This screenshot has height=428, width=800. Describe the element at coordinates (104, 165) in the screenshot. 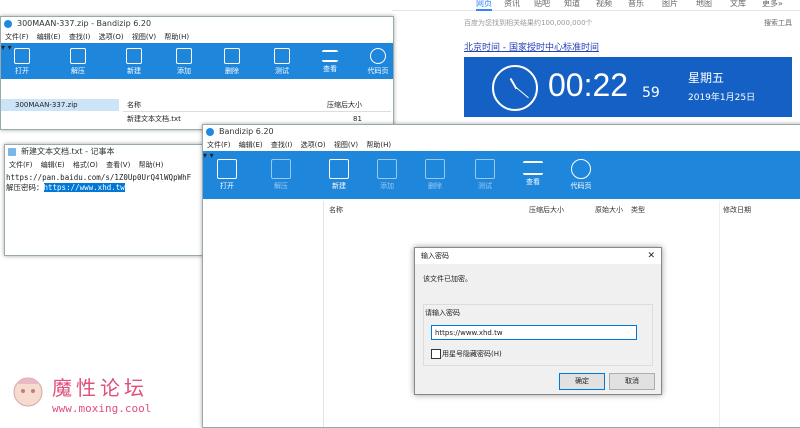

I see `notepad-menu-bar: 文件(F) 编辑(E) 格式(O) 查看(V) 帮助(H)` at that location.